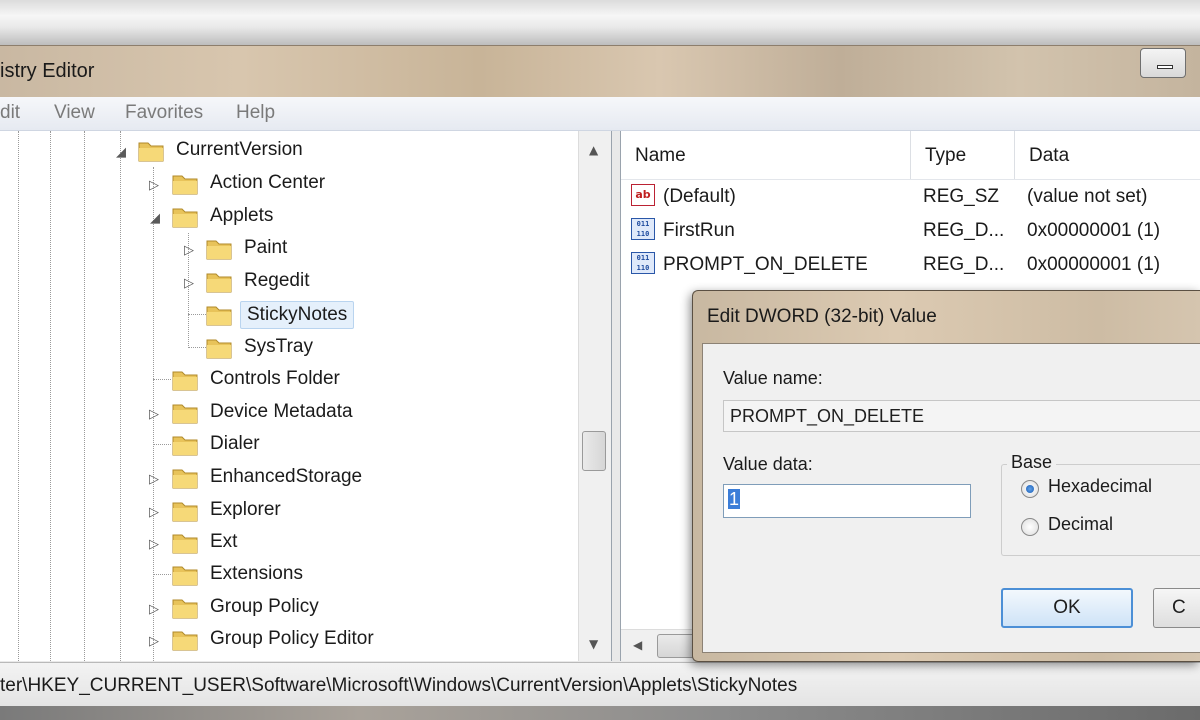  Describe the element at coordinates (600, 71) in the screenshot. I see `title-bar: istry Editor` at that location.